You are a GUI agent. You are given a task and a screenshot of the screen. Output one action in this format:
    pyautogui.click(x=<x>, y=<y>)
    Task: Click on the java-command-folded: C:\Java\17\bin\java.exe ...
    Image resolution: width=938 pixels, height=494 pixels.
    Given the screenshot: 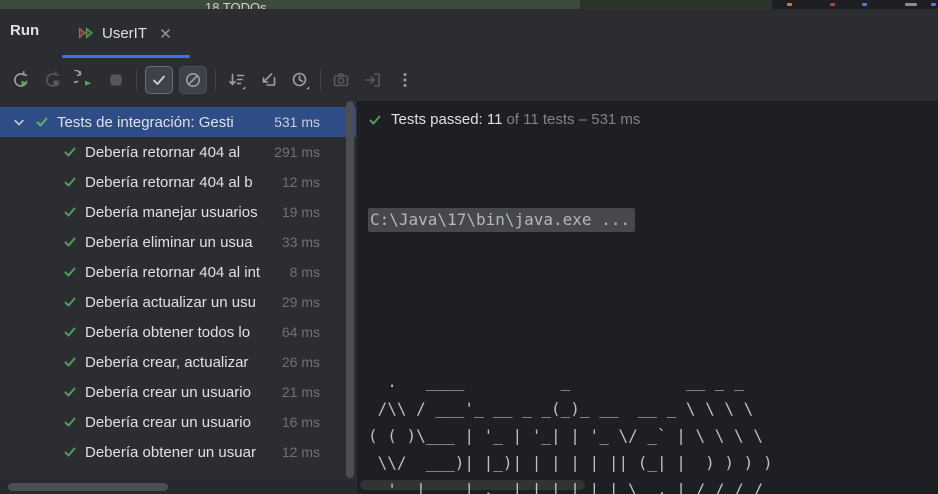 What is the action you would take?
    pyautogui.click(x=502, y=220)
    